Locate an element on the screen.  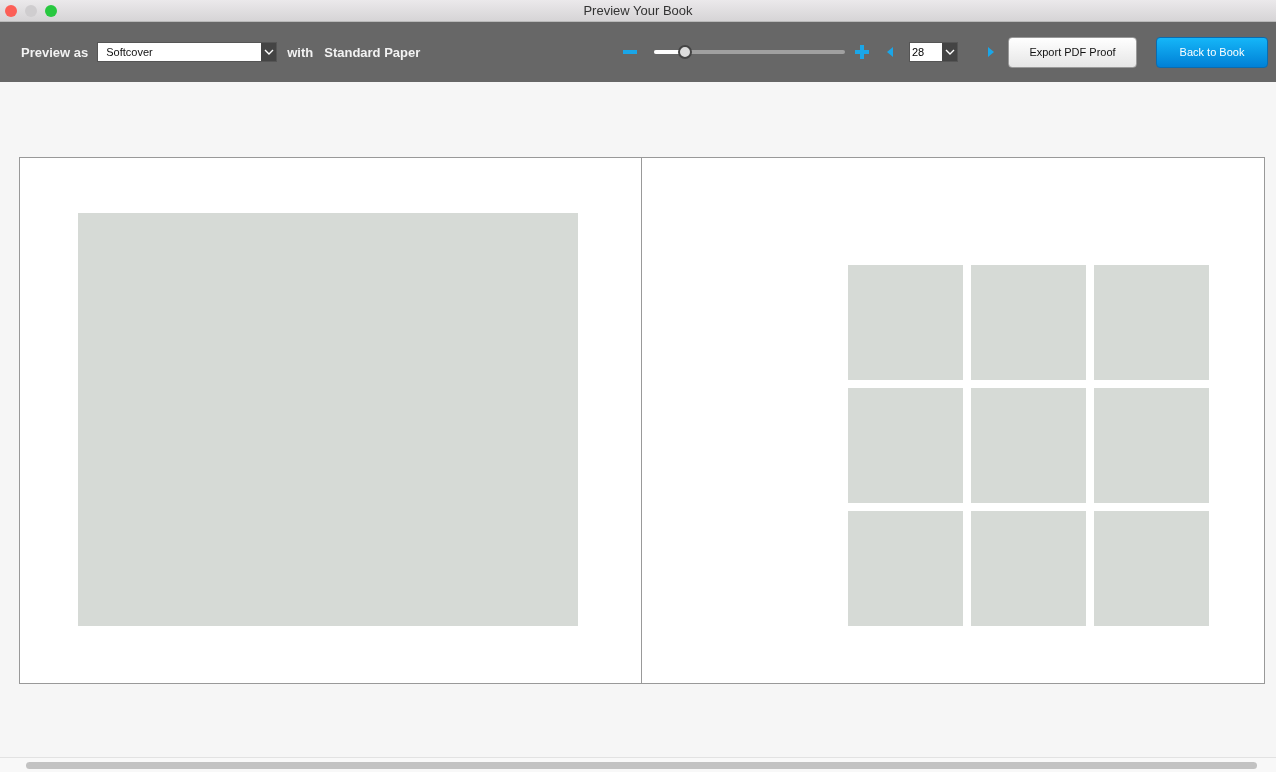
minimize-icon is located at coordinates (31, 11).